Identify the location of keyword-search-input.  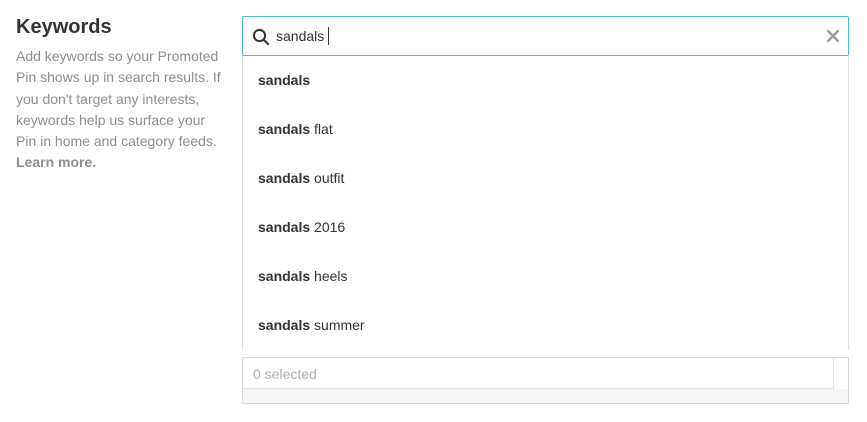
(546, 36).